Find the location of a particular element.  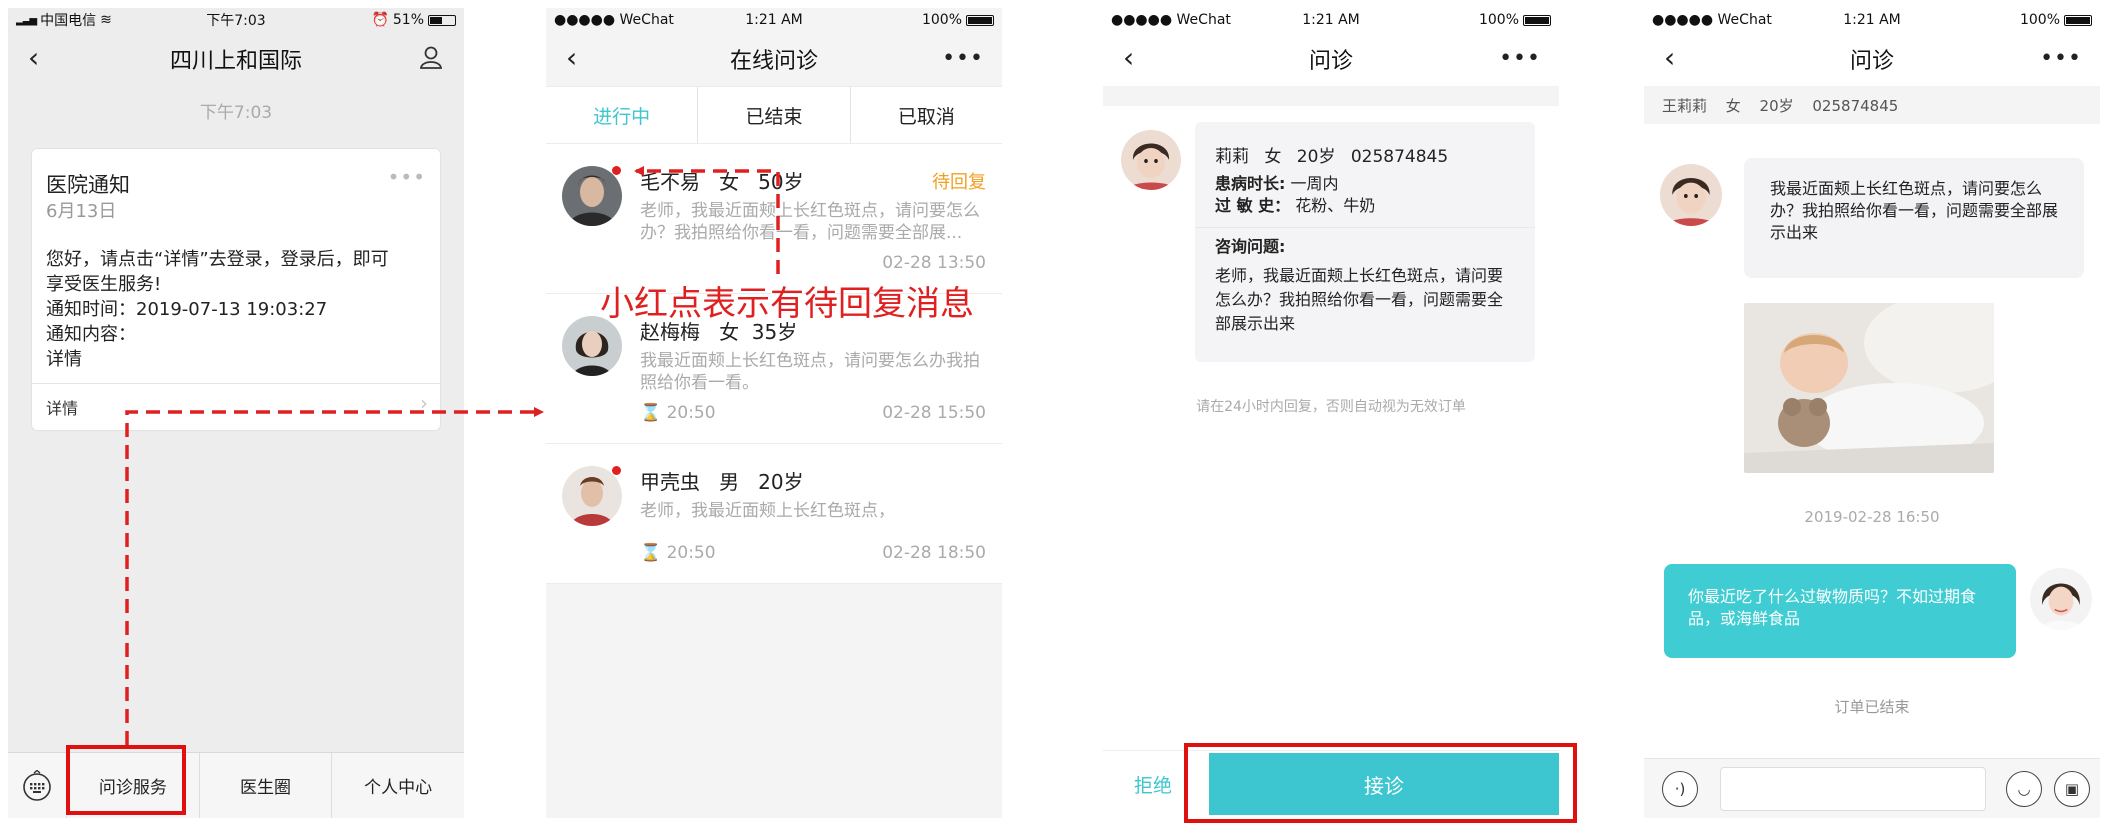

details-link: 详情 is located at coordinates (62, 407).